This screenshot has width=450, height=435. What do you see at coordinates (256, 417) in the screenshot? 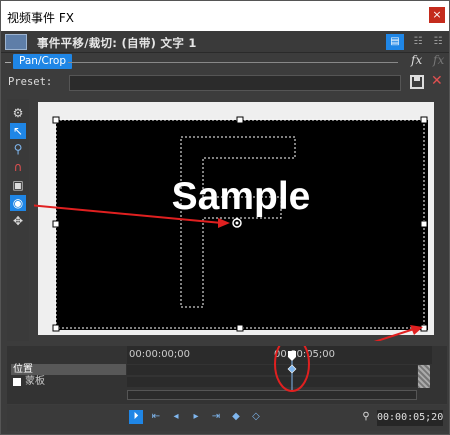
I see `delete-keyframe-button: ◇` at bounding box center [256, 417].